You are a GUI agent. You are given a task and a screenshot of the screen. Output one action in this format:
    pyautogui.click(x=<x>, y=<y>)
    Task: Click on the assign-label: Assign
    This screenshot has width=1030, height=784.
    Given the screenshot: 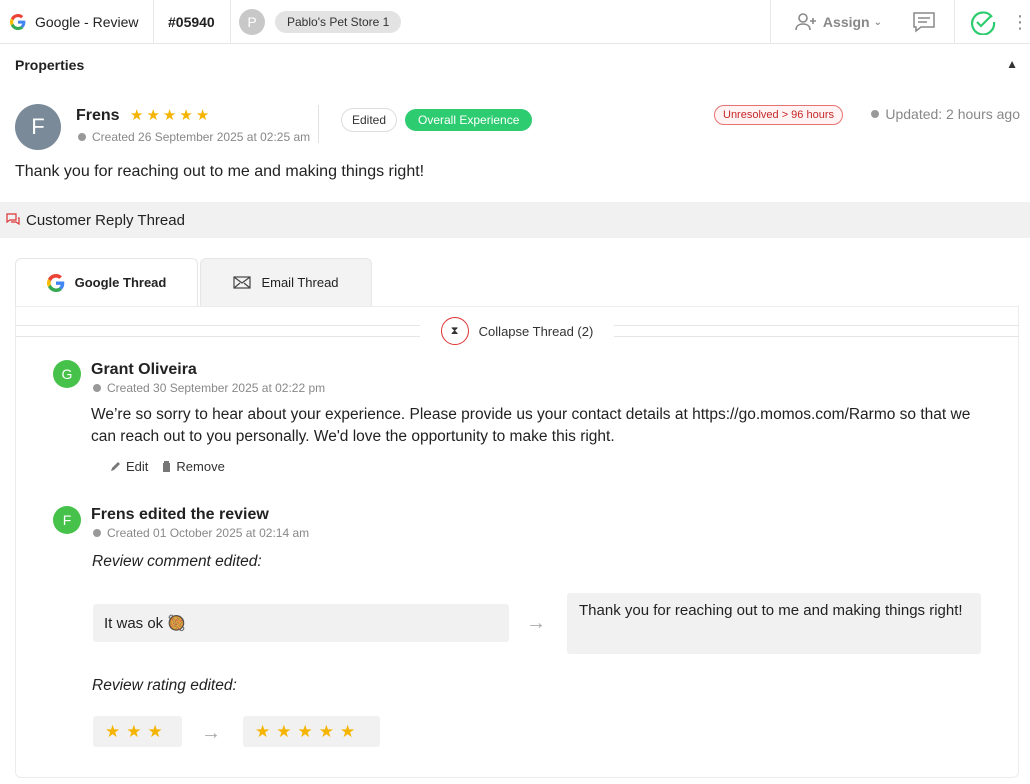 What is the action you would take?
    pyautogui.click(x=846, y=22)
    